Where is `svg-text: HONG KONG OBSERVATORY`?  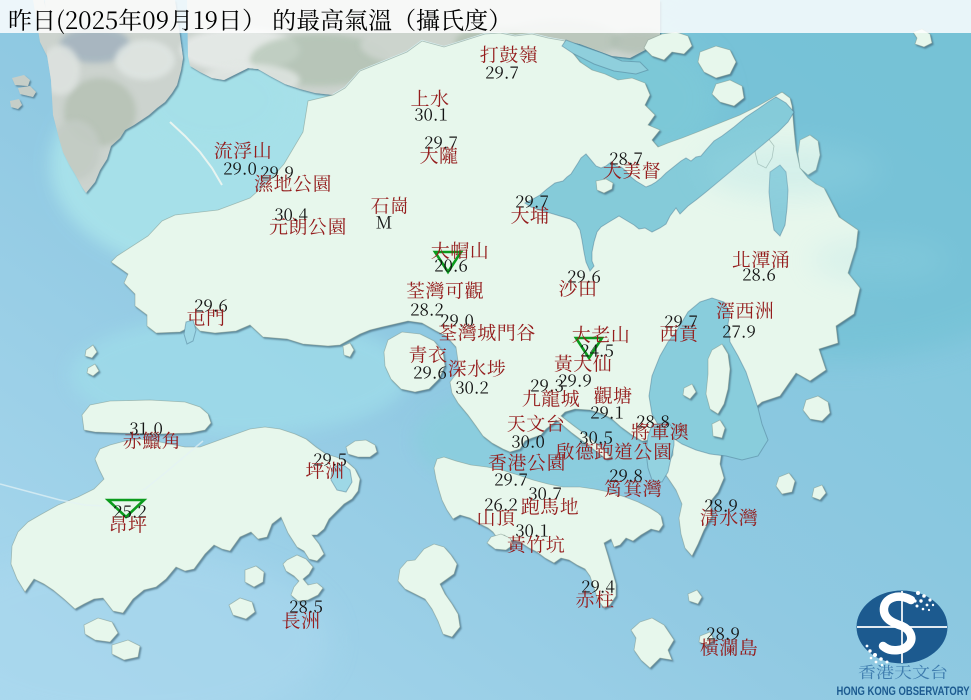 svg-text: HONG KONG OBSERVATORY is located at coordinates (903, 691).